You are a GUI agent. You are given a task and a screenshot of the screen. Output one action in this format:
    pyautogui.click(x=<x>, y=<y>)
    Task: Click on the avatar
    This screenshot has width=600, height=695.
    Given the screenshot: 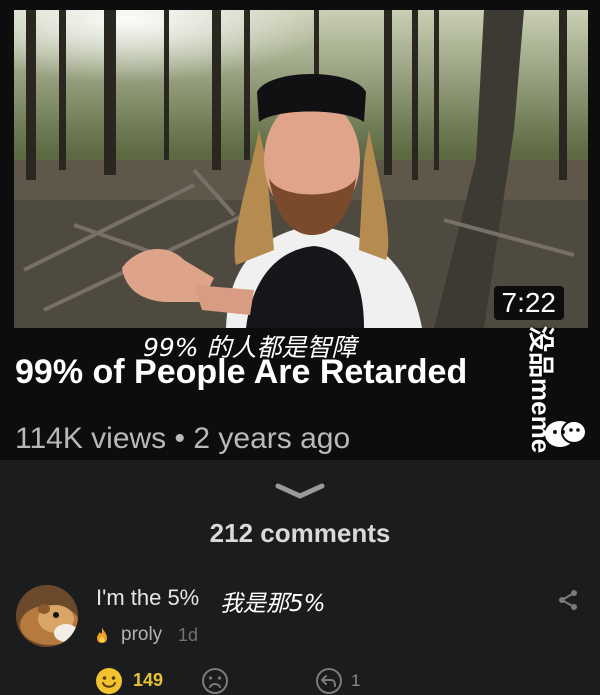 What is the action you would take?
    pyautogui.click(x=47, y=616)
    